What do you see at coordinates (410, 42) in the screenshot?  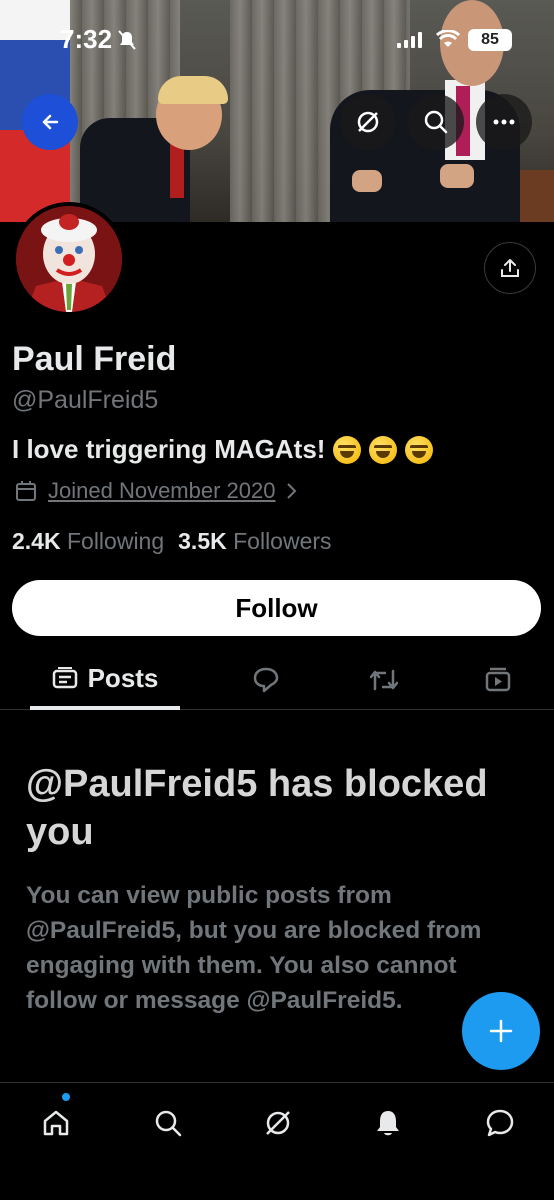 I see `signal-icon` at bounding box center [410, 42].